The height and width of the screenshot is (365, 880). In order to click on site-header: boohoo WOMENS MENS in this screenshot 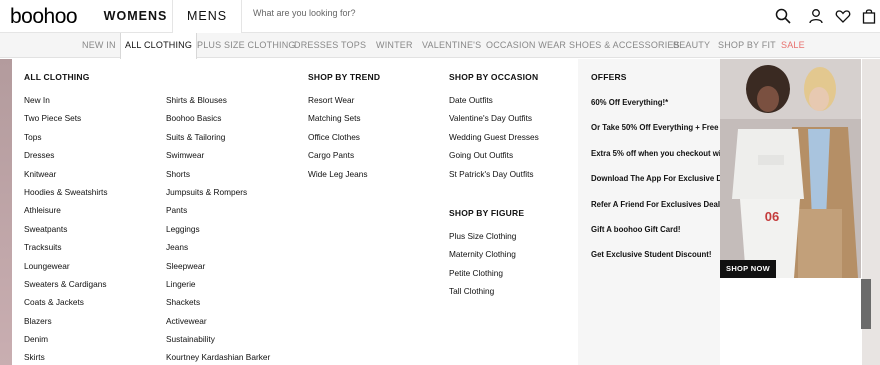, I will do `click(440, 16)`.